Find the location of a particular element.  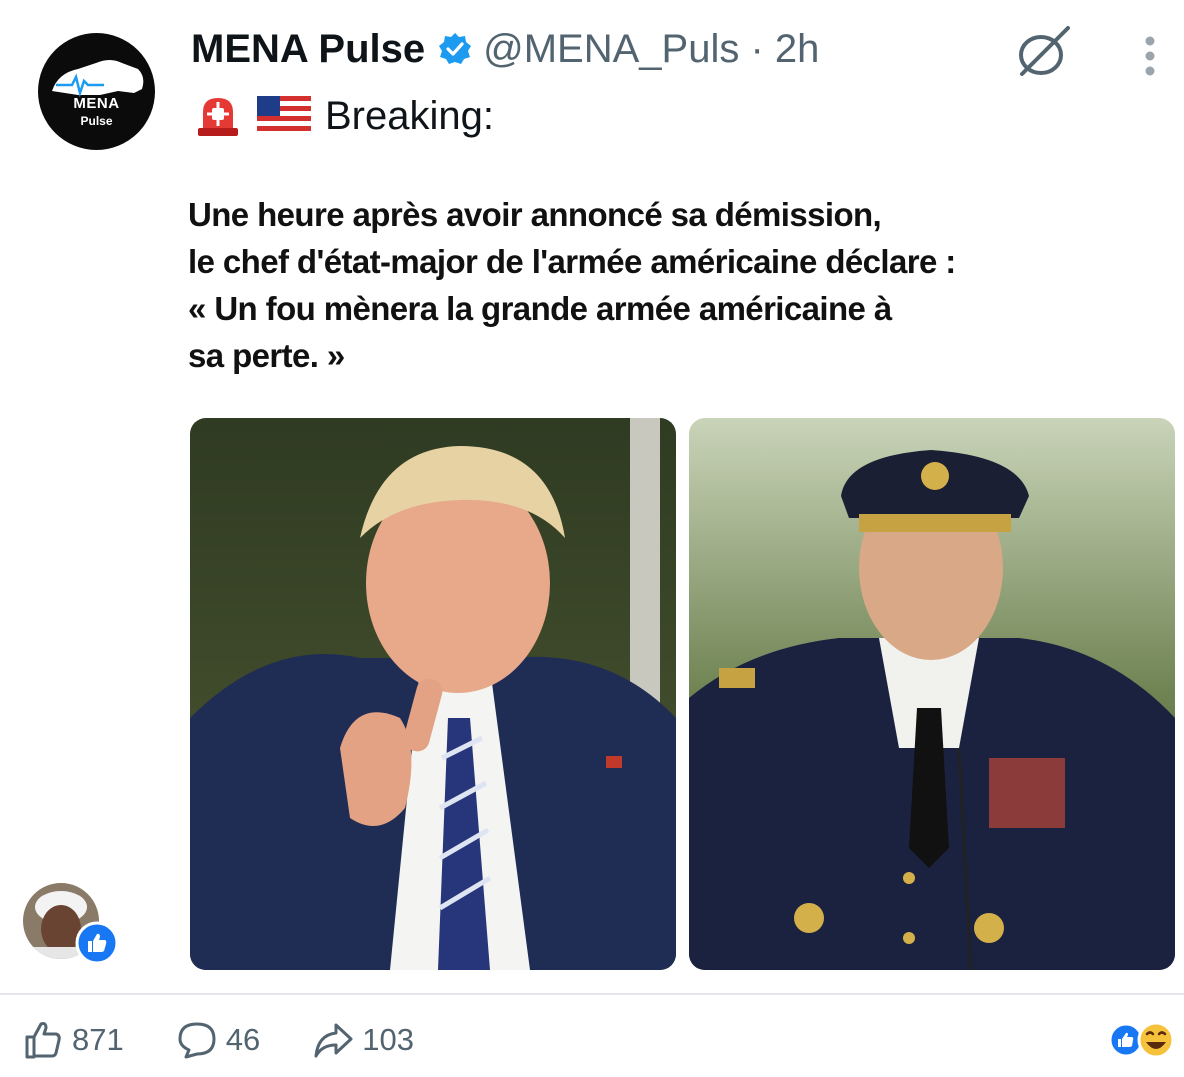

share-button: 103 is located at coordinates (363, 1040).